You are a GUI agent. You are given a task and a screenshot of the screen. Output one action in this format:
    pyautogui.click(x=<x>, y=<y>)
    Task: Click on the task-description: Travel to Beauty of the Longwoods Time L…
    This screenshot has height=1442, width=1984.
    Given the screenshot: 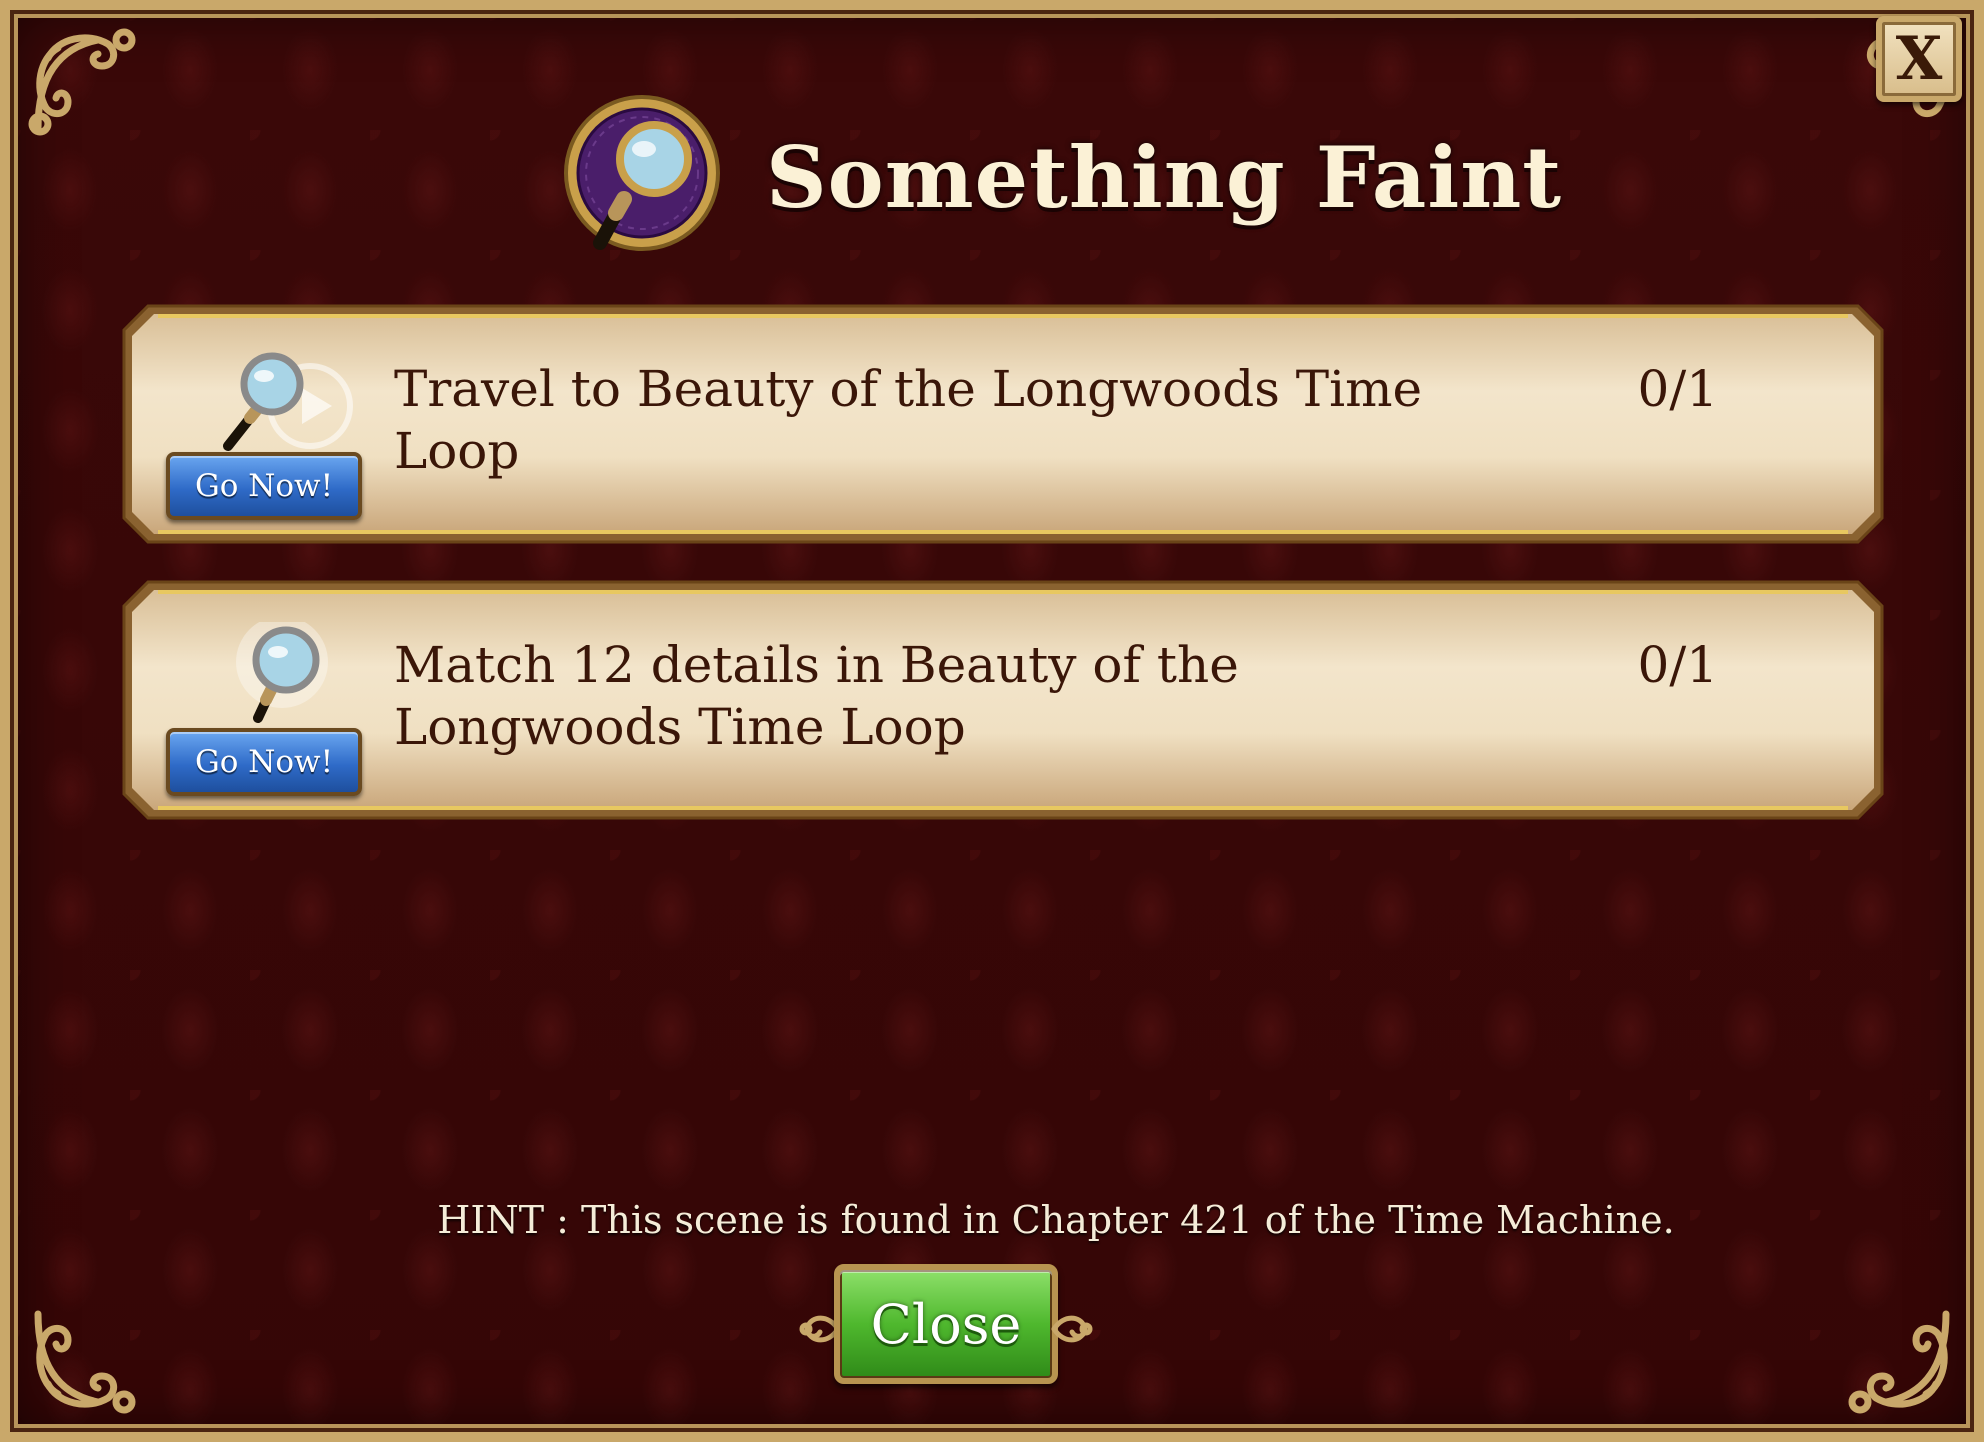 What is the action you would take?
    pyautogui.click(x=908, y=420)
    